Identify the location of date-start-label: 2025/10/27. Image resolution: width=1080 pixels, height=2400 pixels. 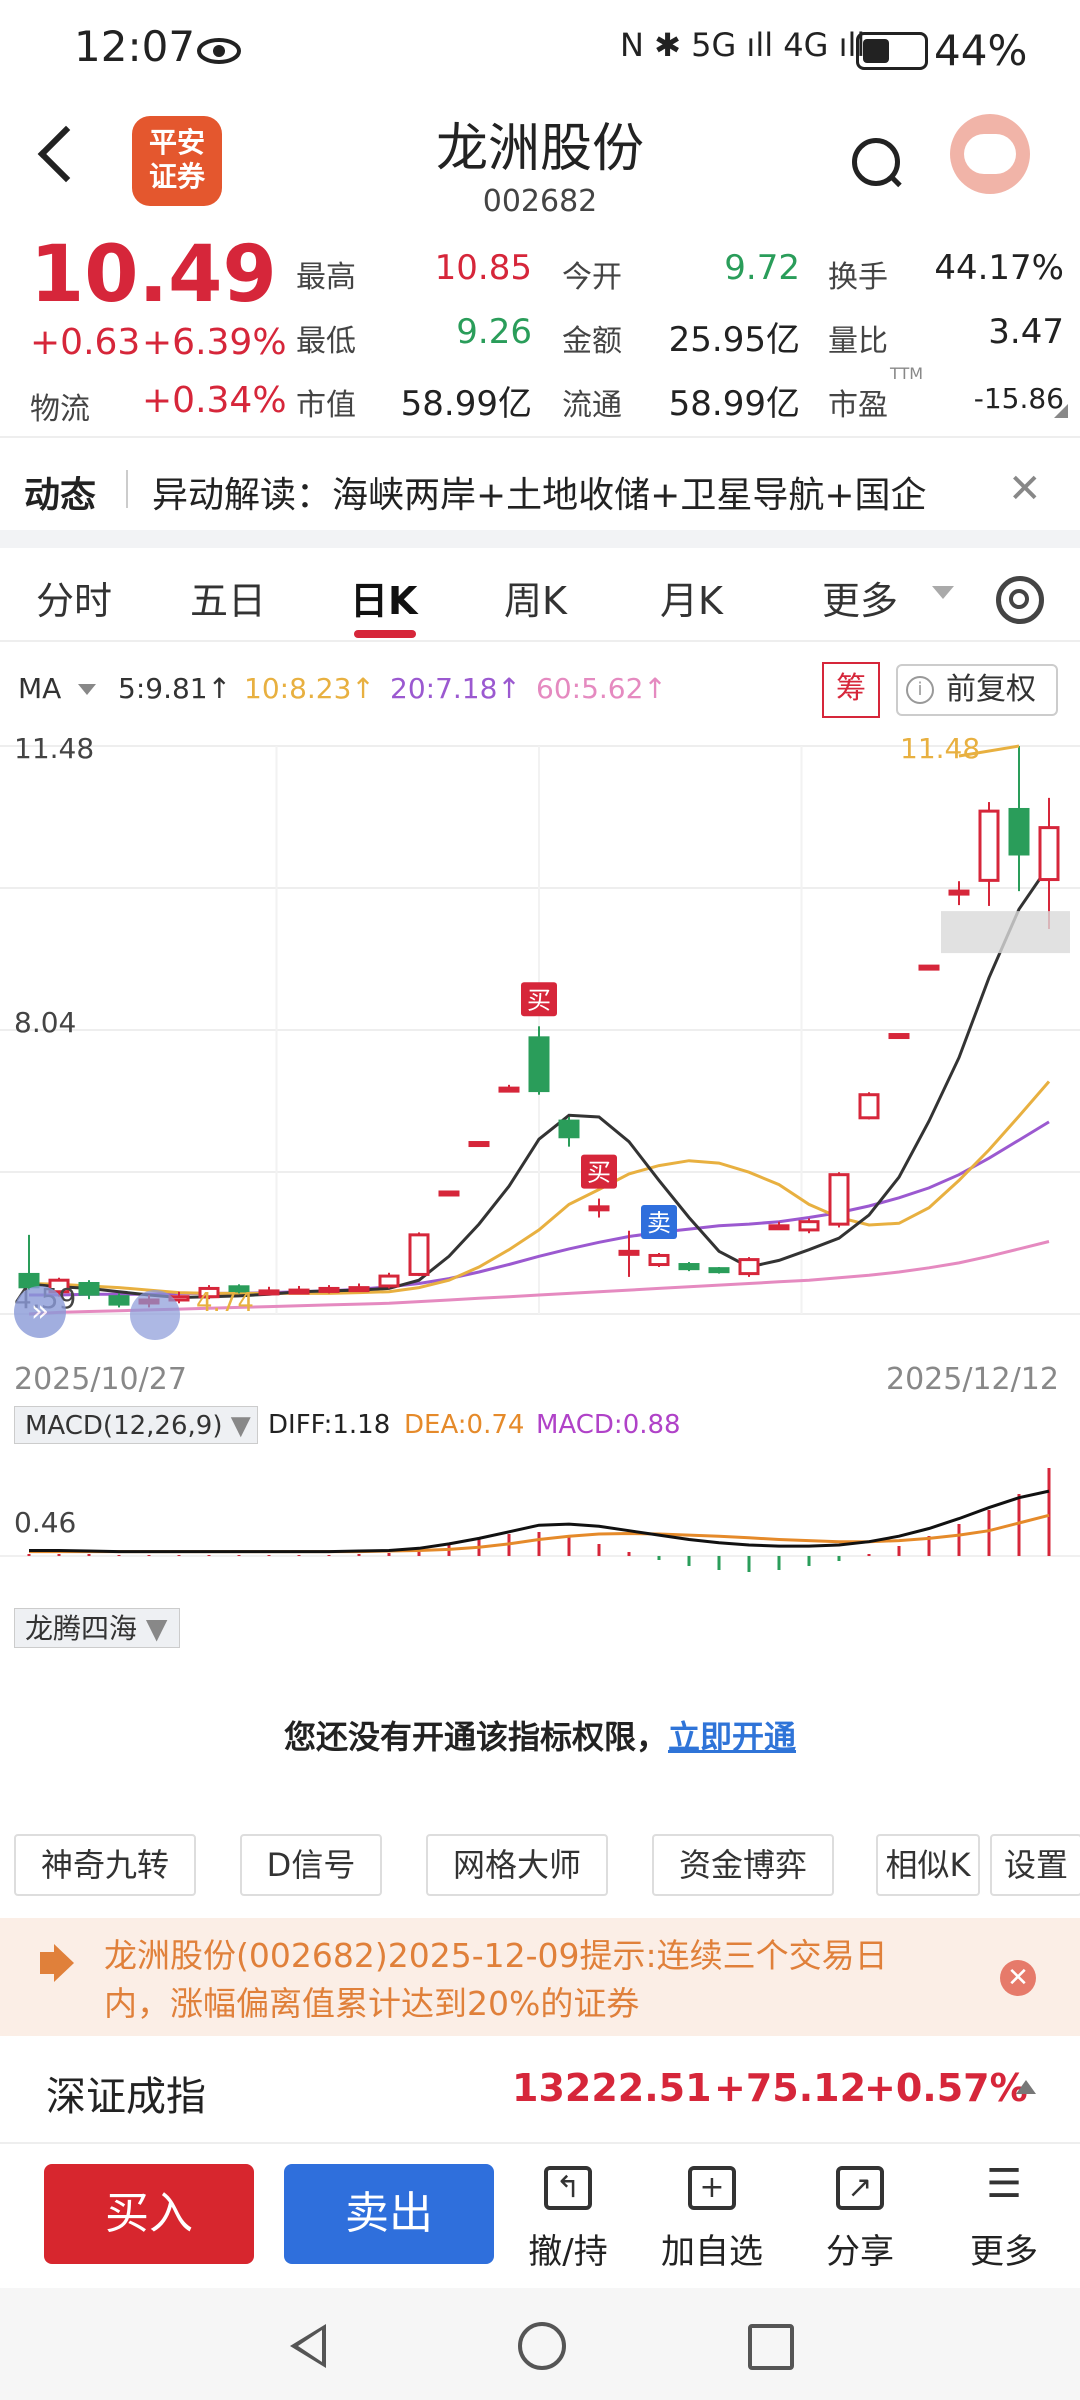
(100, 1379).